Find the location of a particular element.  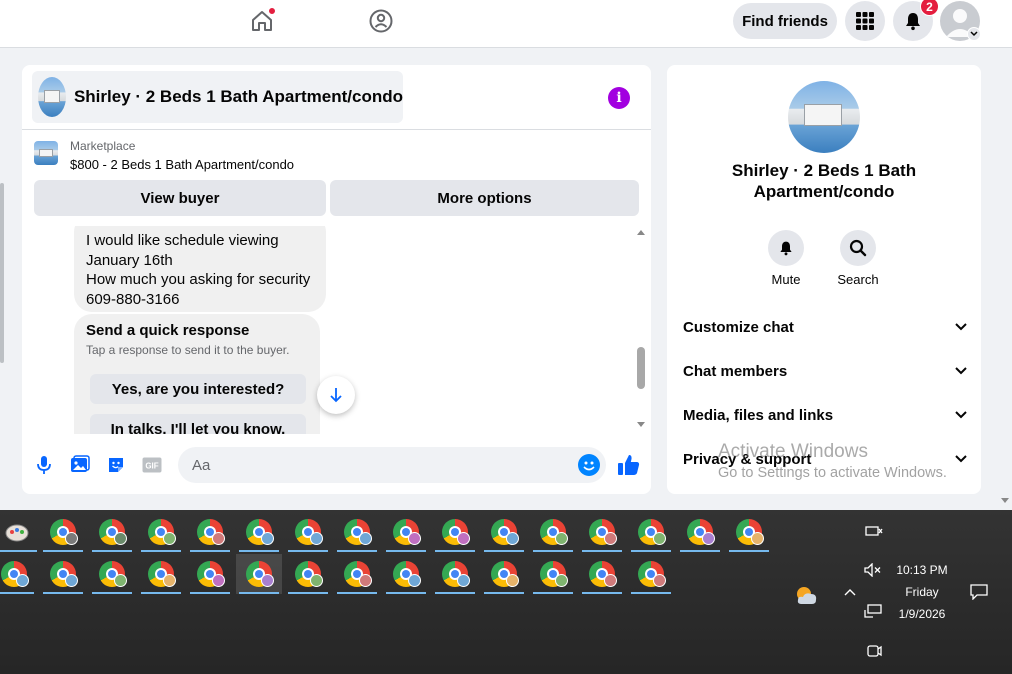

photo-icon is located at coordinates (80, 465).